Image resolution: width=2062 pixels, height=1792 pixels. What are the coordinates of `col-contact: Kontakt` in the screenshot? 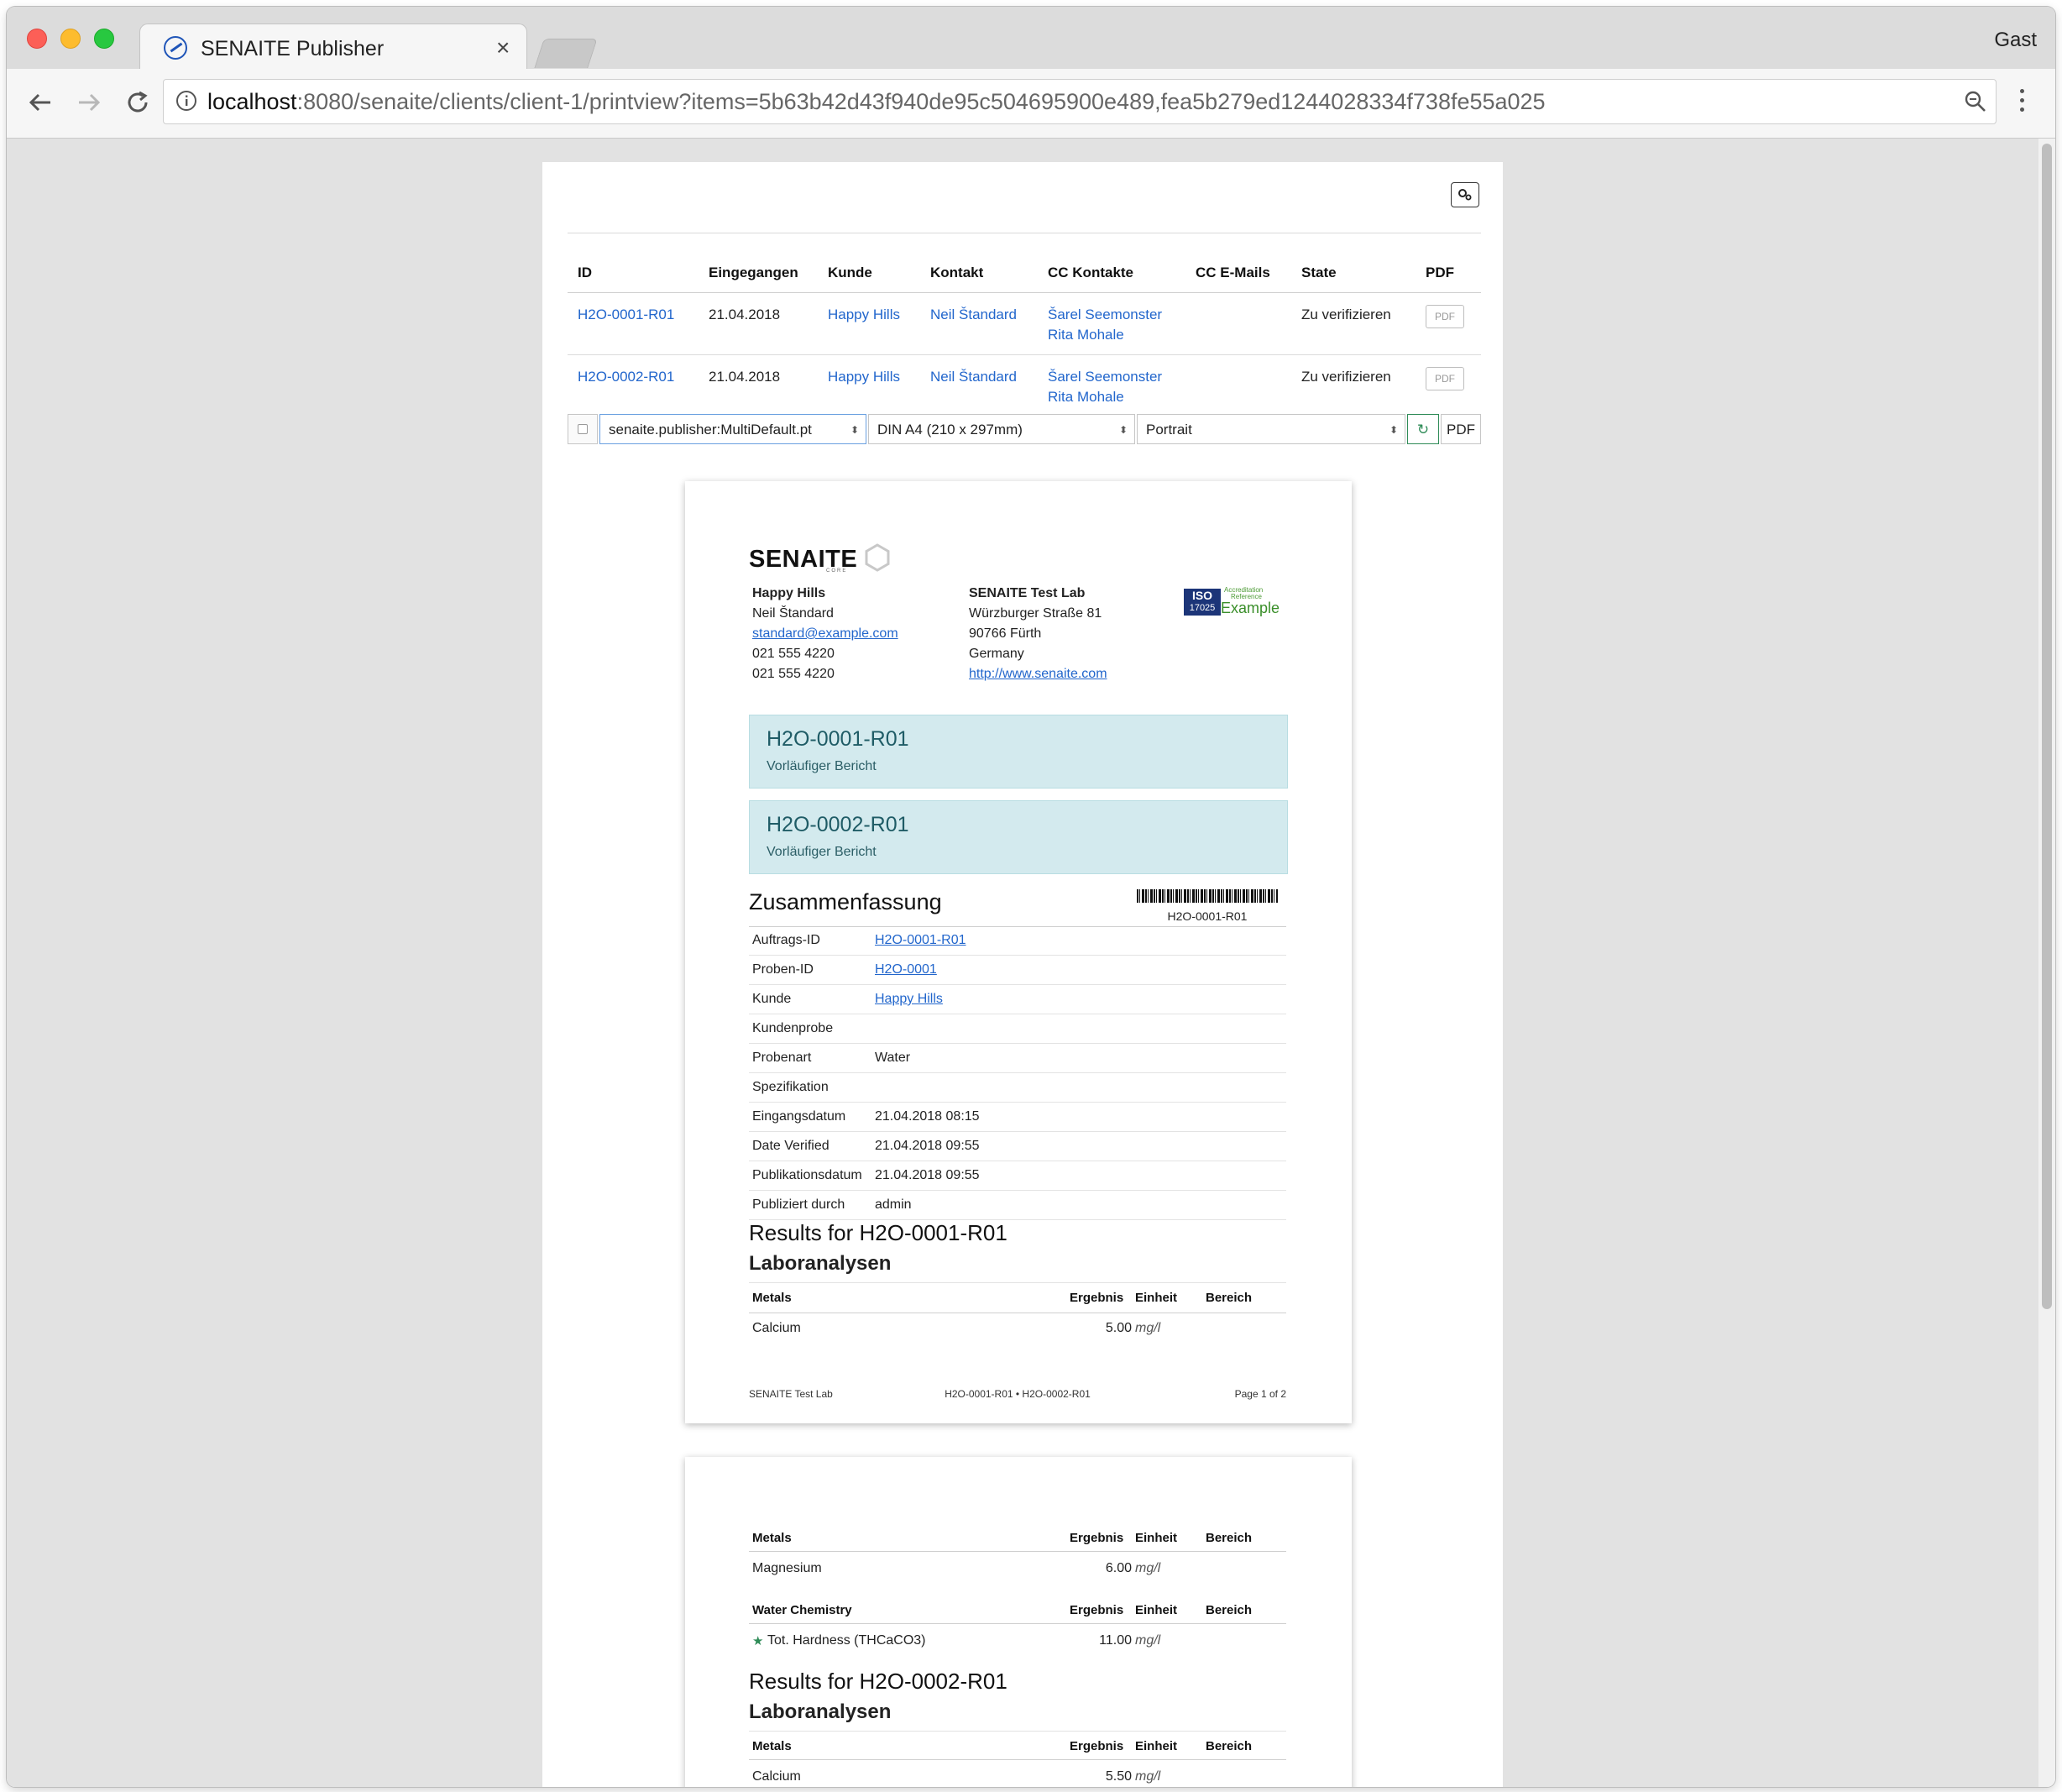 It's located at (956, 273).